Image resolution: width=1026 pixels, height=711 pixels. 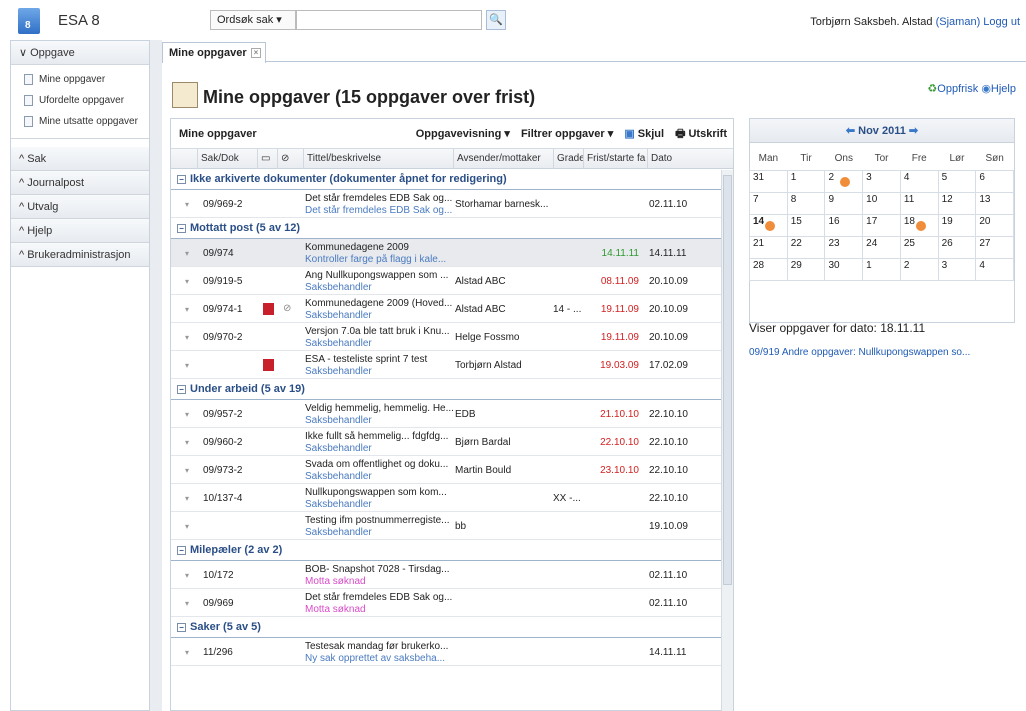 I want to click on column-deadline: Frist/starte fa, so click(x=615, y=159).